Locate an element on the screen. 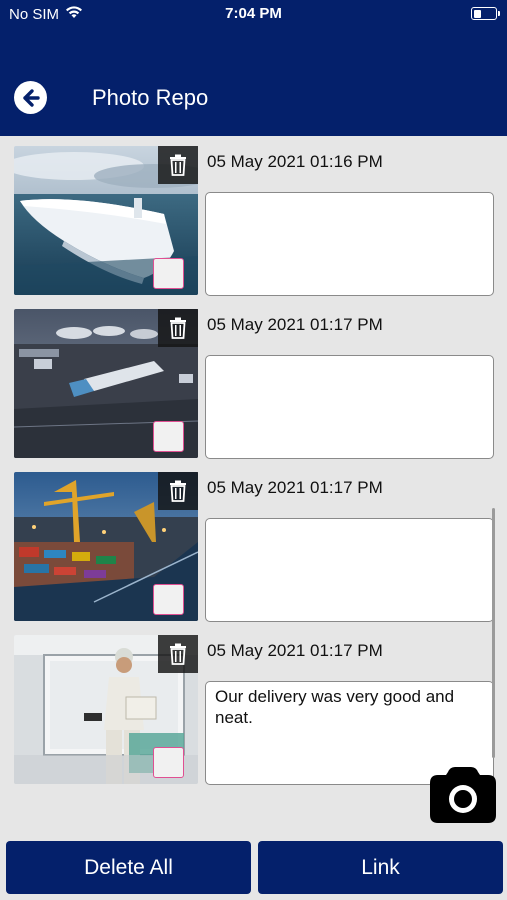 This screenshot has height=900, width=507. arrow-left-icon is located at coordinates (31, 97).